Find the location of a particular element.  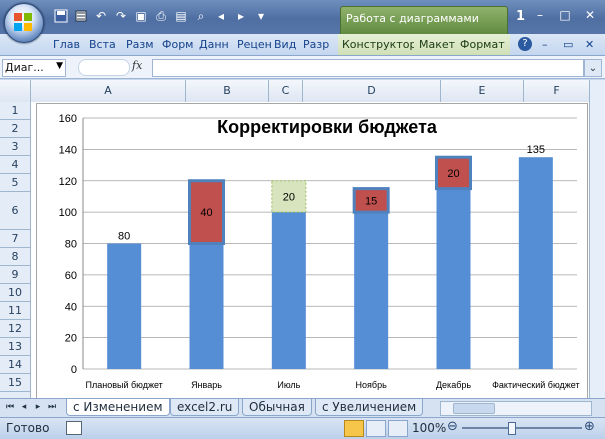

minimize-button: – is located at coordinates (540, 15).